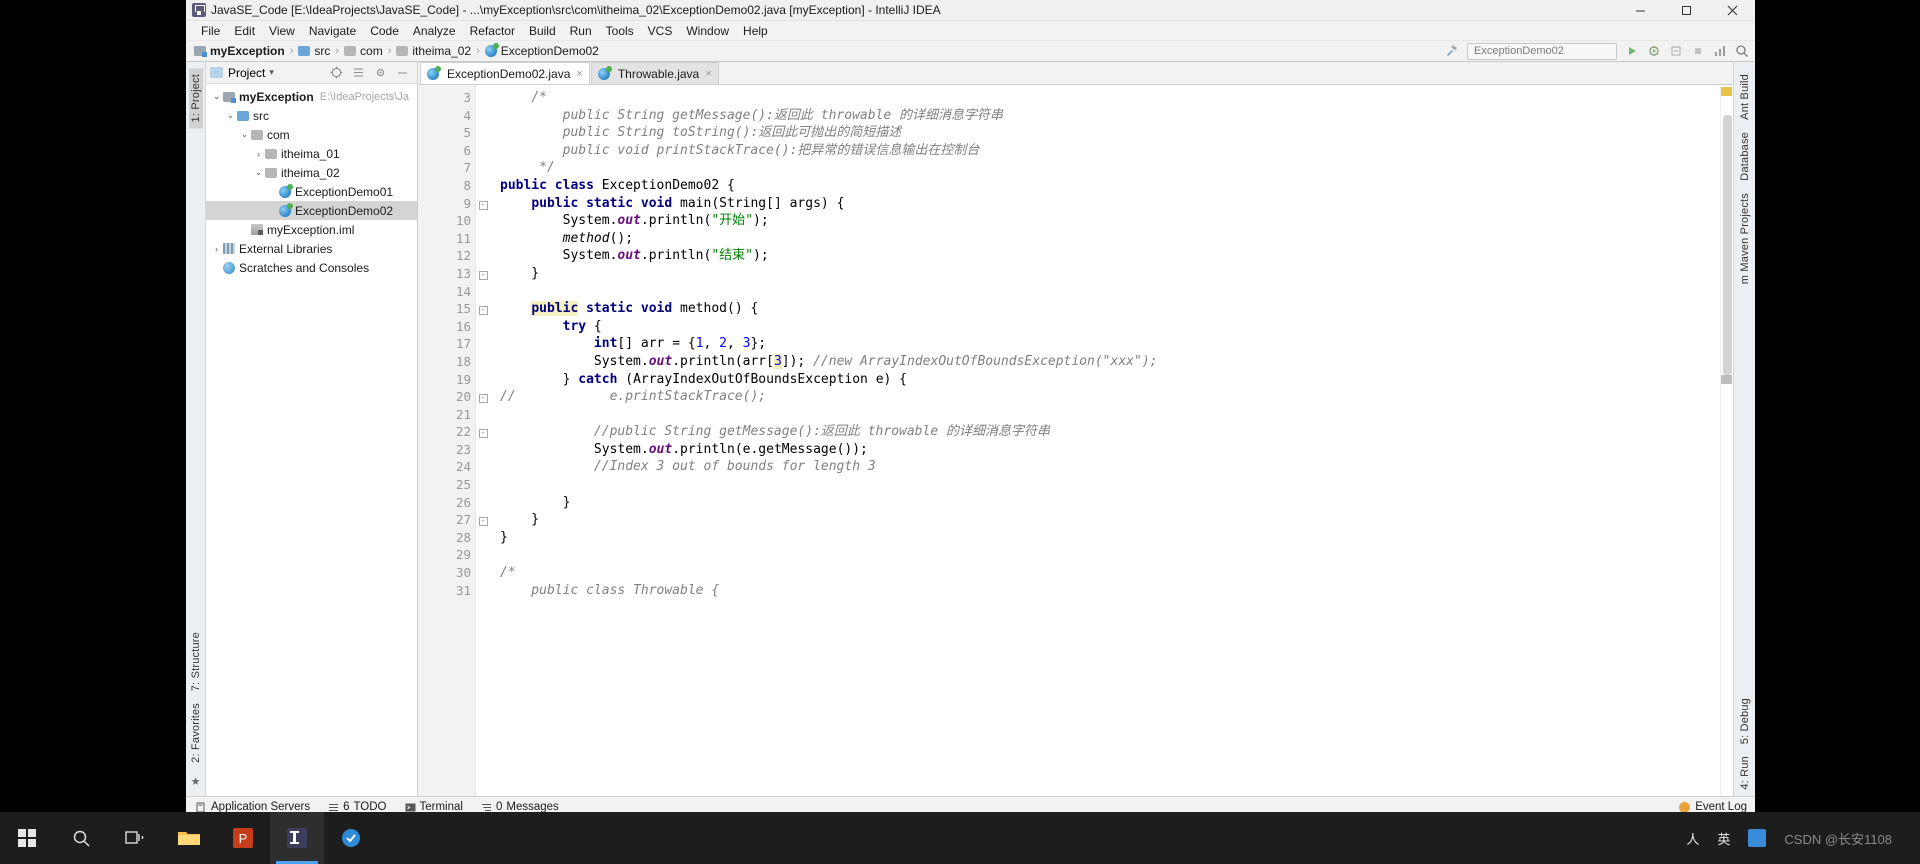 This screenshot has width=1920, height=864. What do you see at coordinates (81, 838) in the screenshot?
I see `search-button` at bounding box center [81, 838].